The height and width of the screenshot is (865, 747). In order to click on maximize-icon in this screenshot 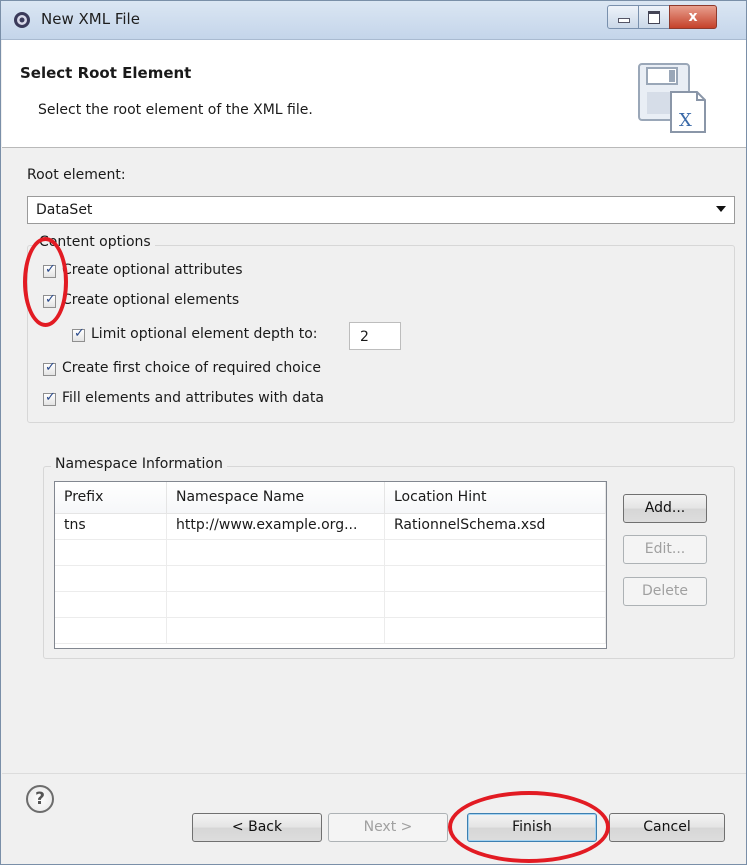, I will do `click(654, 17)`.